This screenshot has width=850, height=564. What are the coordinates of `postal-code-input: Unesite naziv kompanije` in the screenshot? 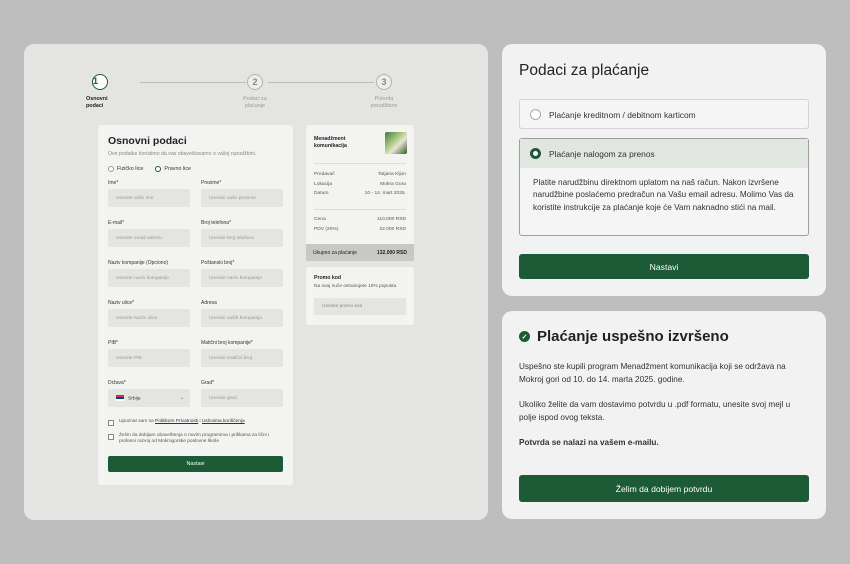 It's located at (242, 278).